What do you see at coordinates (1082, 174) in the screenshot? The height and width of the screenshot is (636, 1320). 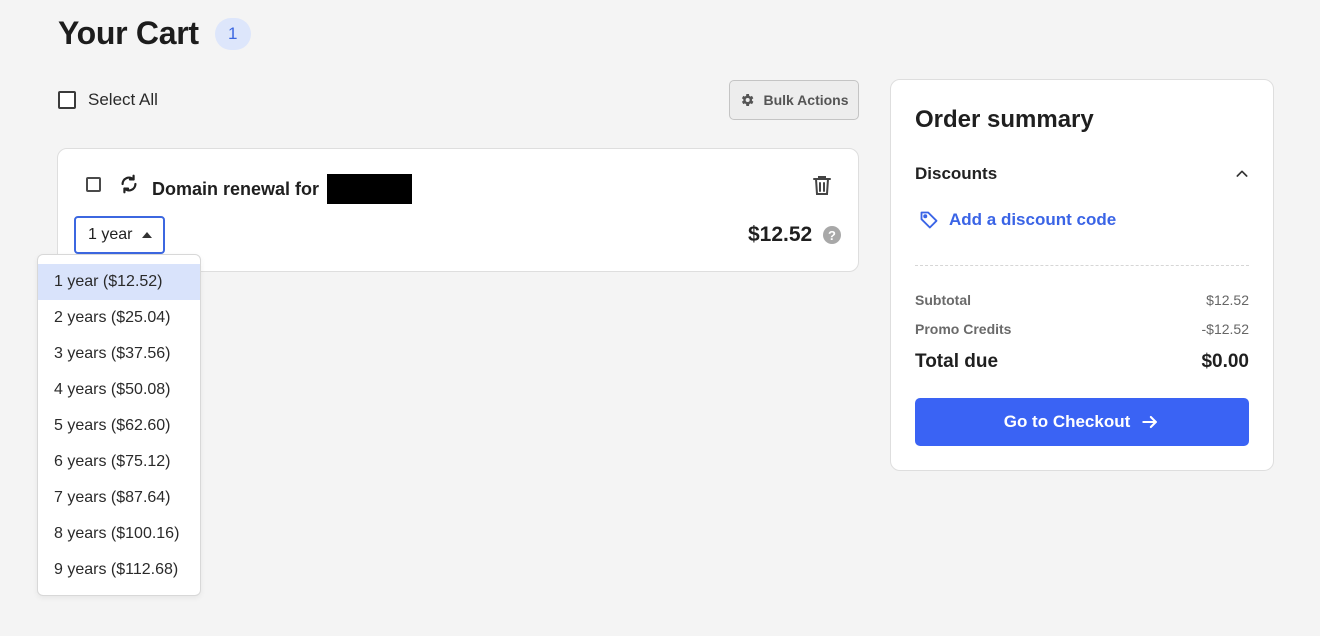 I see `discounts-toggle: Discounts` at bounding box center [1082, 174].